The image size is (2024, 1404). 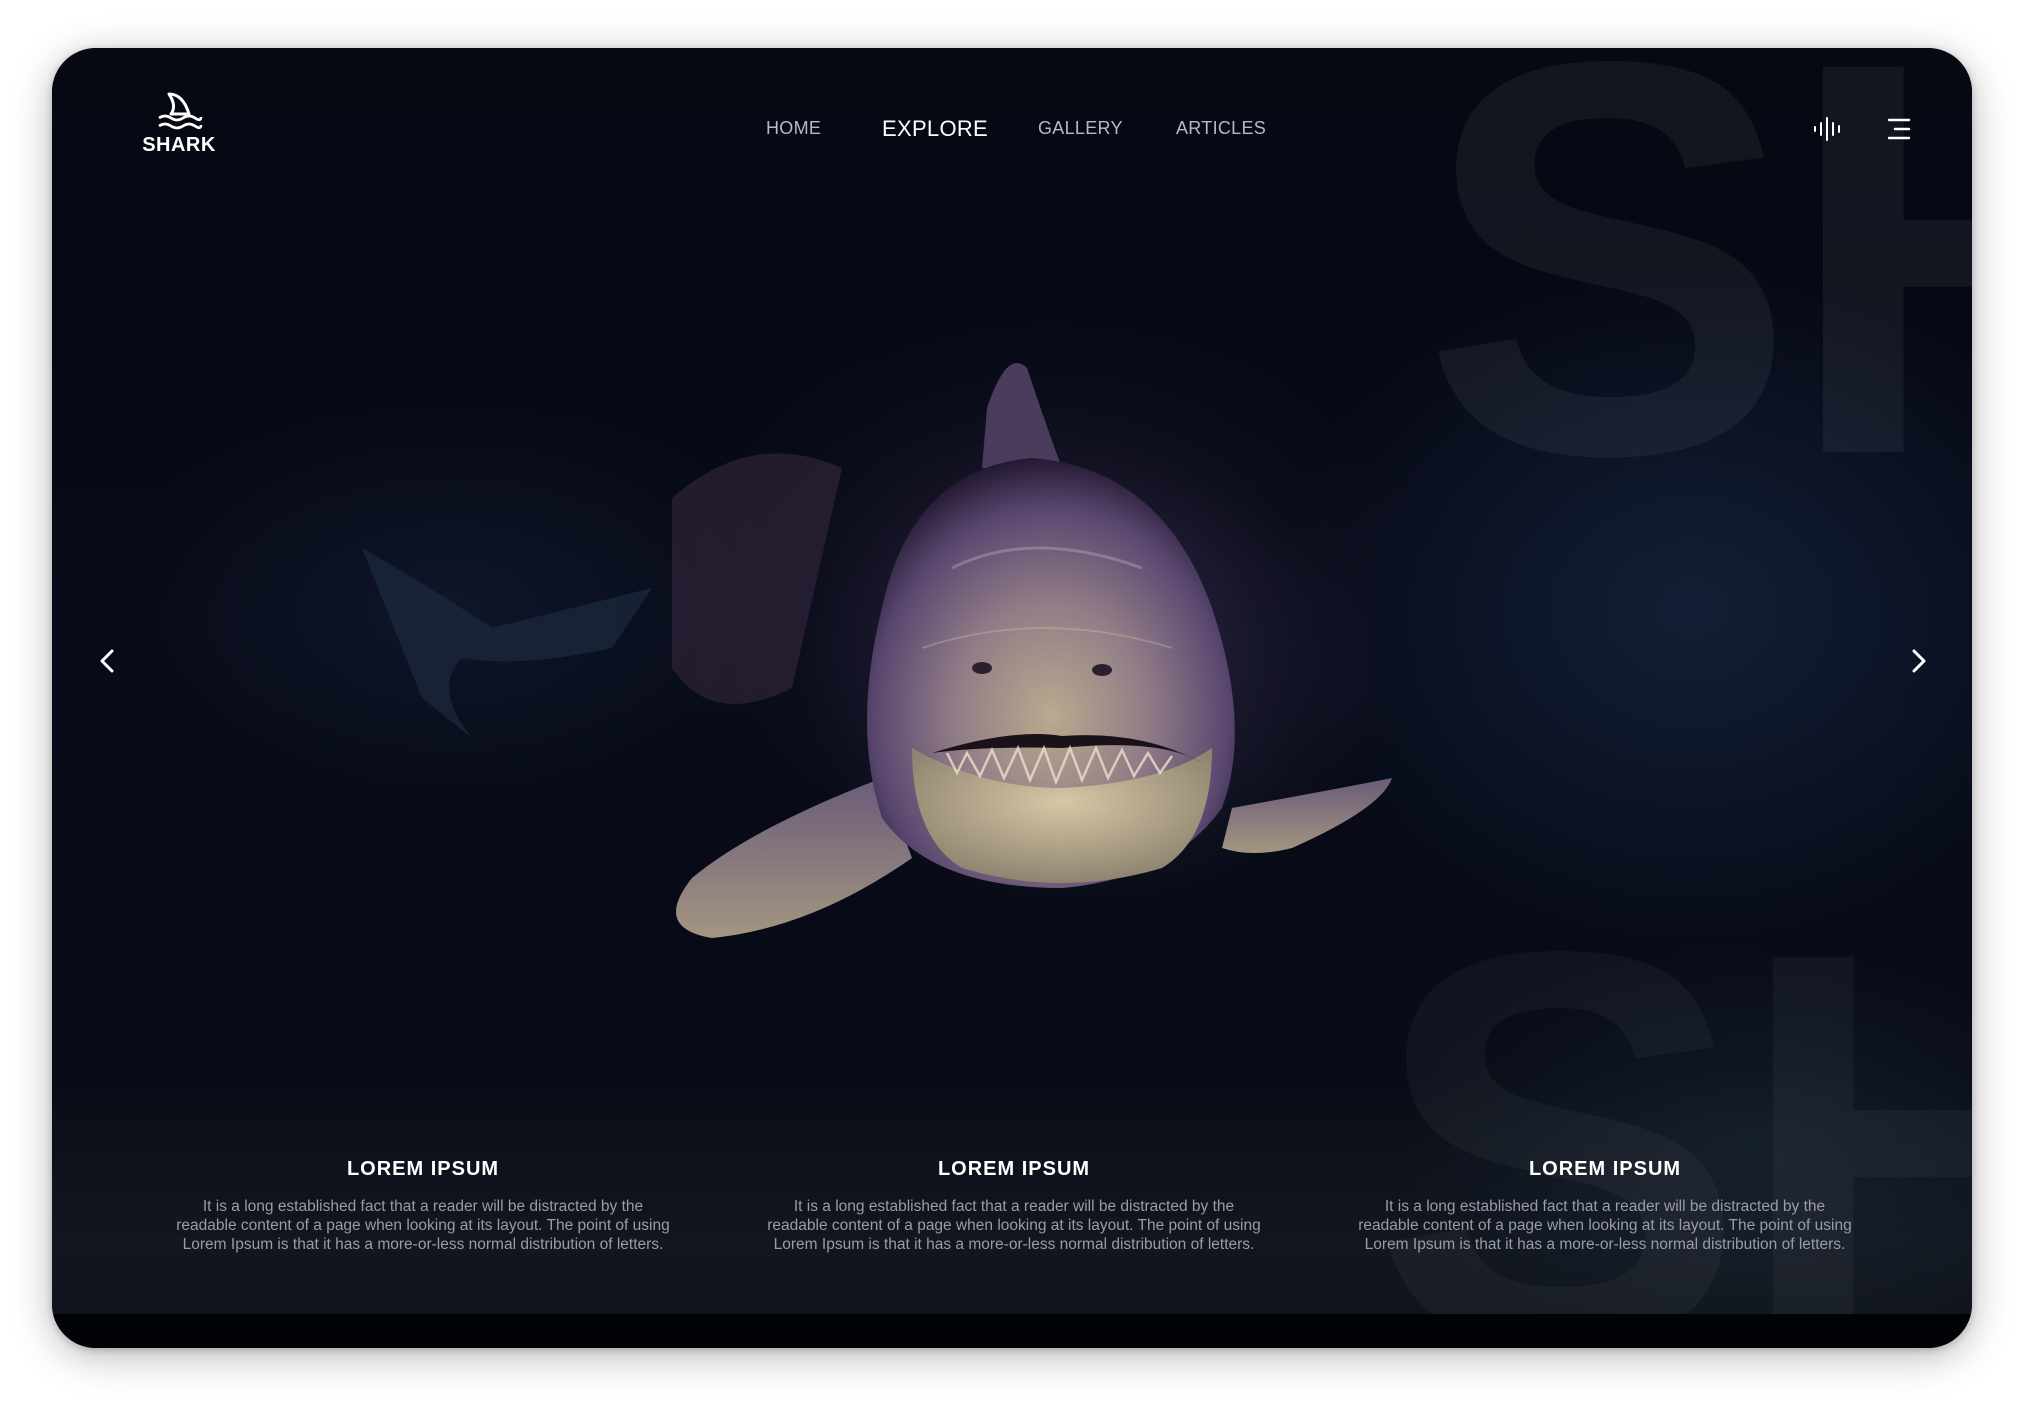 What do you see at coordinates (935, 129) in the screenshot?
I see `nav-item-explore: EXPLORE` at bounding box center [935, 129].